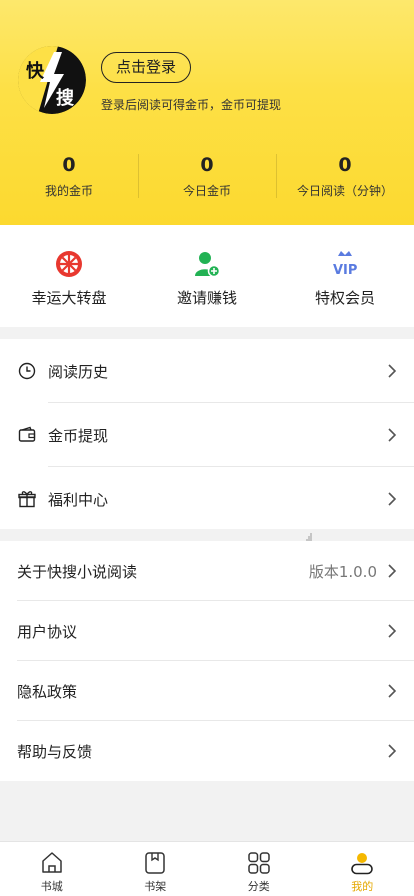 The height and width of the screenshot is (896, 414). Describe the element at coordinates (345, 270) in the screenshot. I see `svg-text: VIP` at that location.